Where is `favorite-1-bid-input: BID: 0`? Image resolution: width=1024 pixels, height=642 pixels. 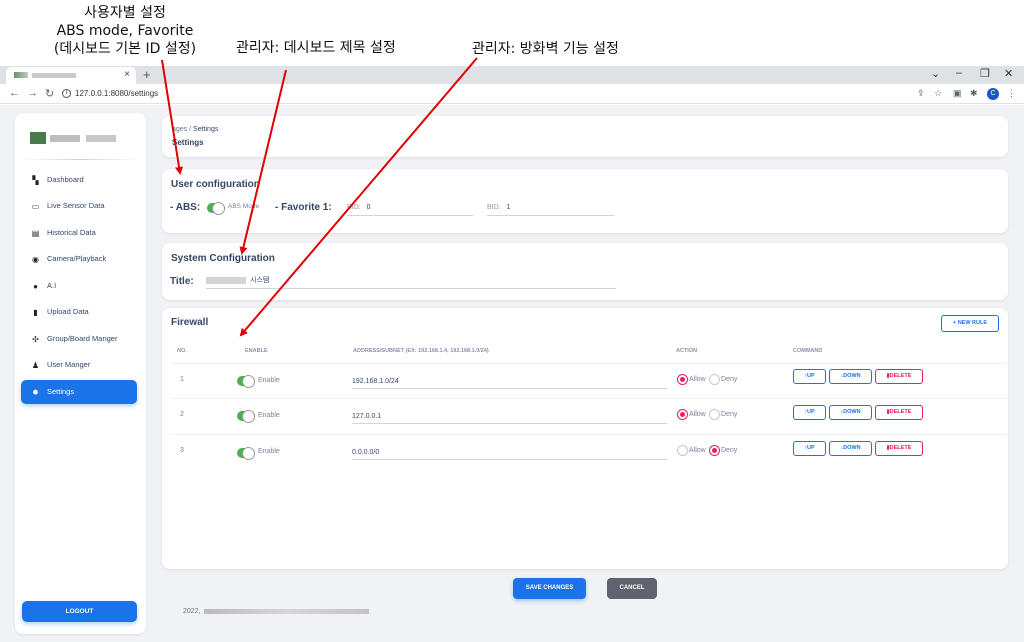 favorite-1-bid-input: BID: 0 is located at coordinates (410, 209).